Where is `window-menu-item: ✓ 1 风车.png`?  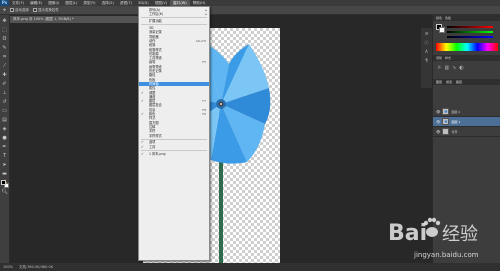 window-menu-item: ✓ 1 风车.png is located at coordinates (174, 154).